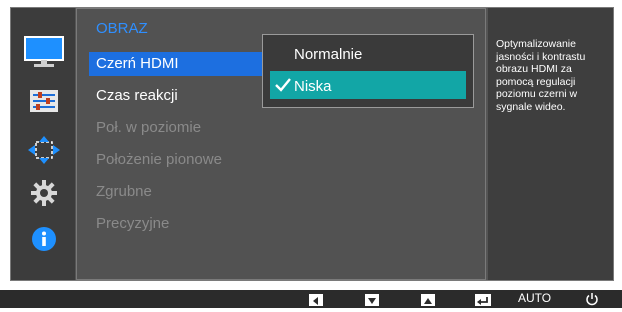 The height and width of the screenshot is (312, 622). Describe the element at coordinates (428, 300) in the screenshot. I see `up-arrow-button` at that location.